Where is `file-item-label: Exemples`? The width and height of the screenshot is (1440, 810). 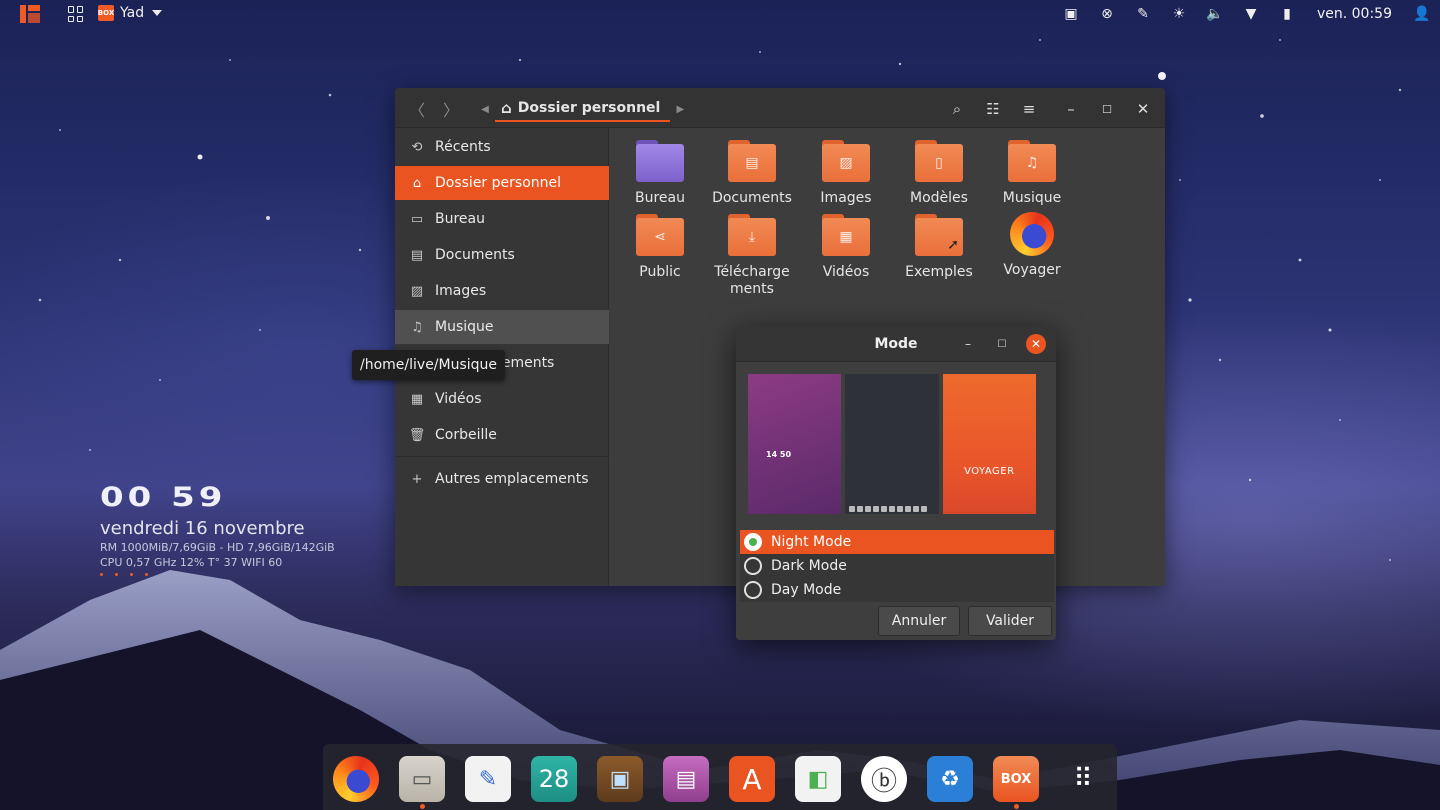 file-item-label: Exemples is located at coordinates (939, 272).